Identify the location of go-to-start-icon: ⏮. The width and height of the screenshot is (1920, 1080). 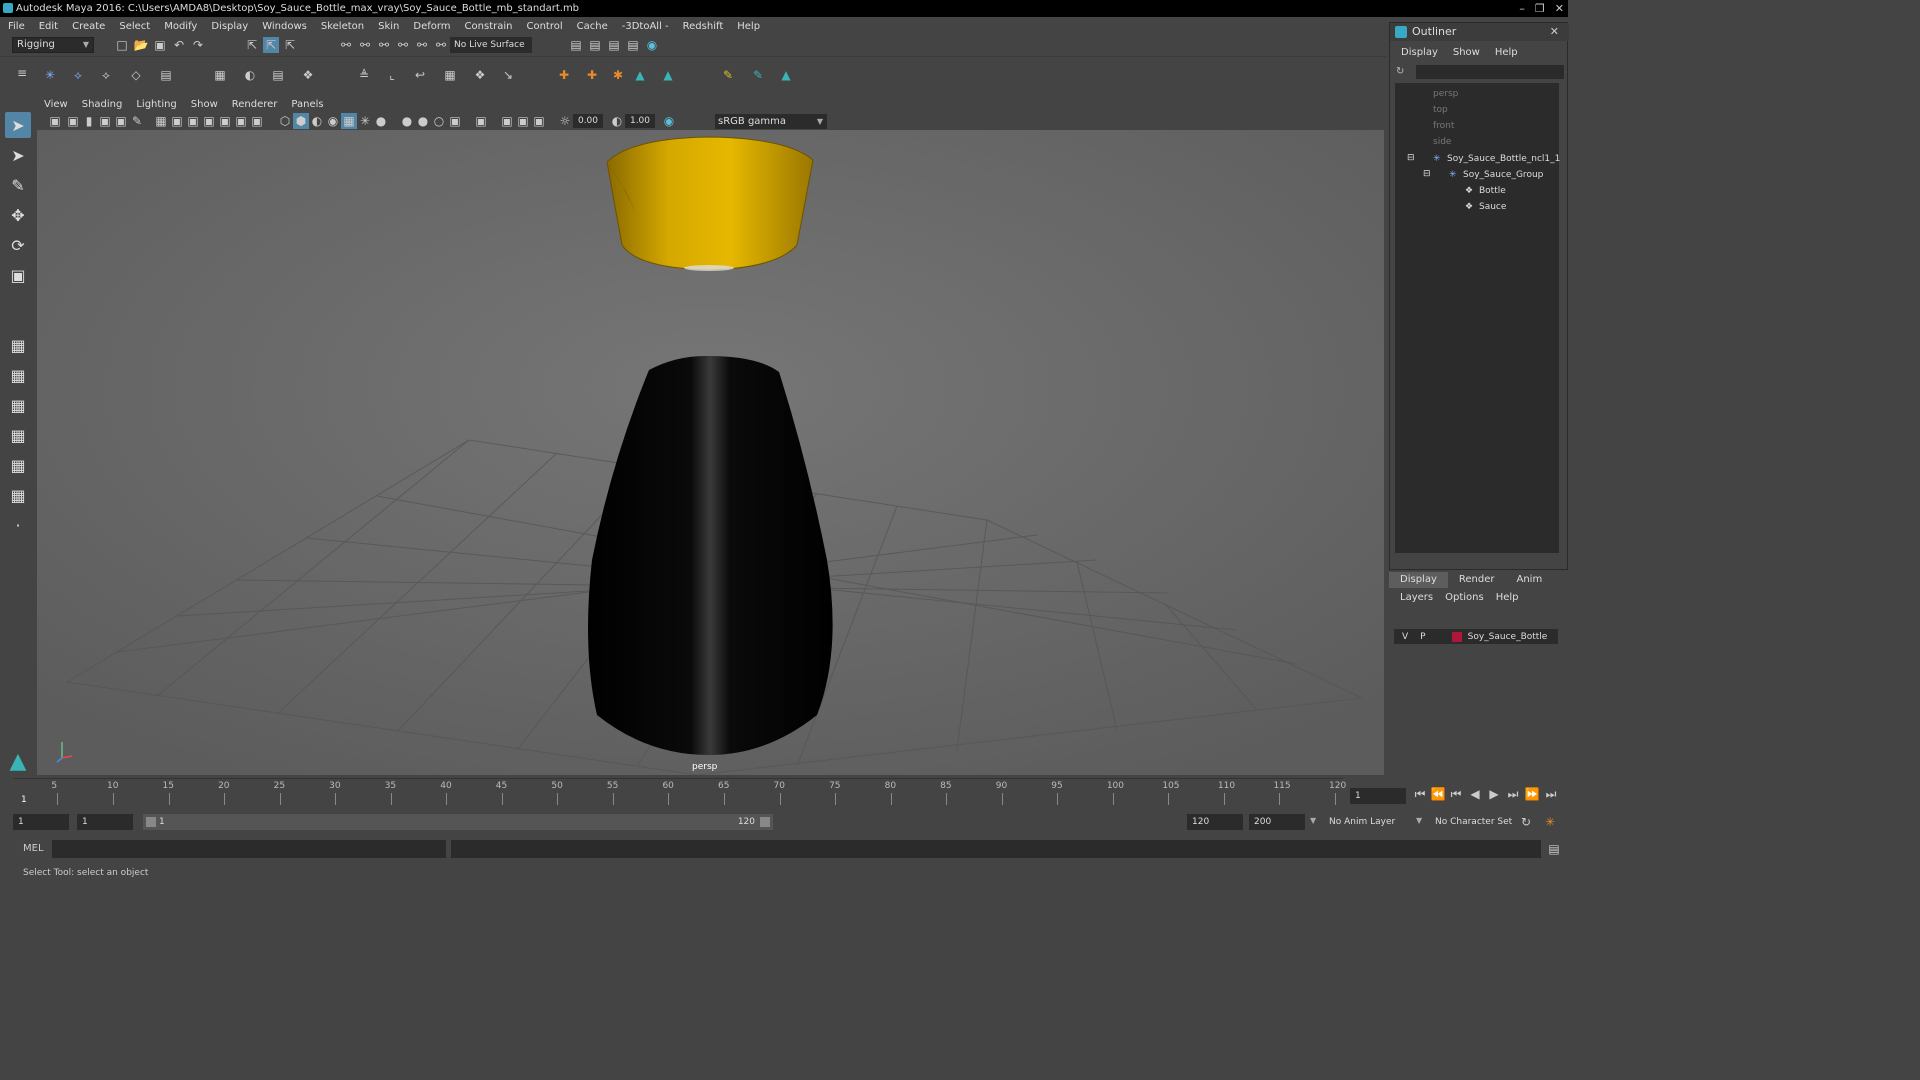
(1420, 794).